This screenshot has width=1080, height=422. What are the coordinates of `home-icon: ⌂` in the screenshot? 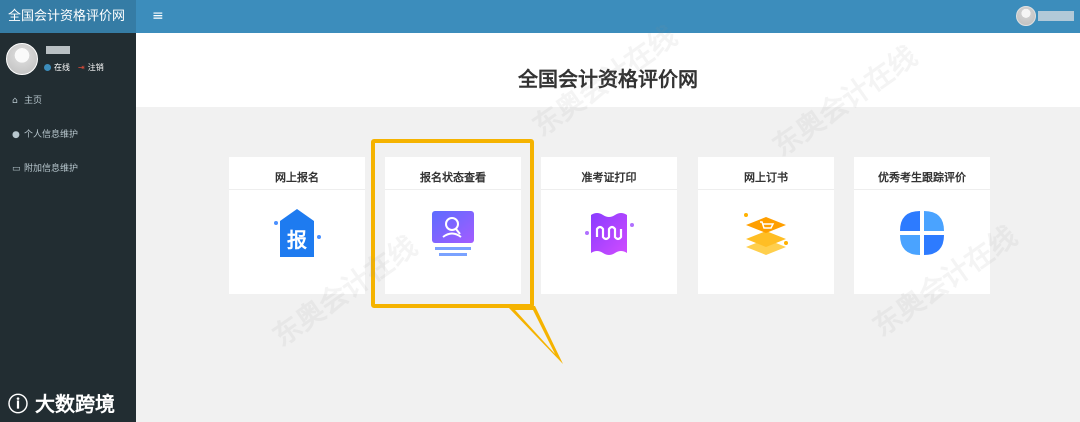 It's located at (15, 101).